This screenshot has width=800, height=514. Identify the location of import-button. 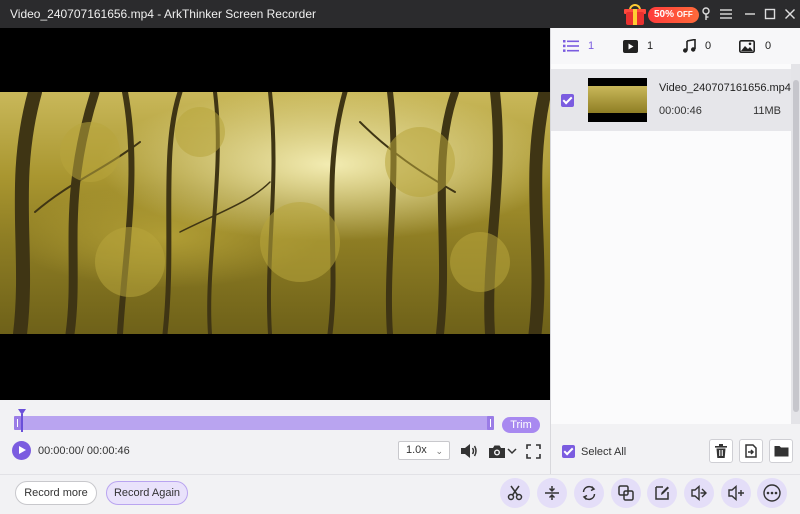
(751, 451).